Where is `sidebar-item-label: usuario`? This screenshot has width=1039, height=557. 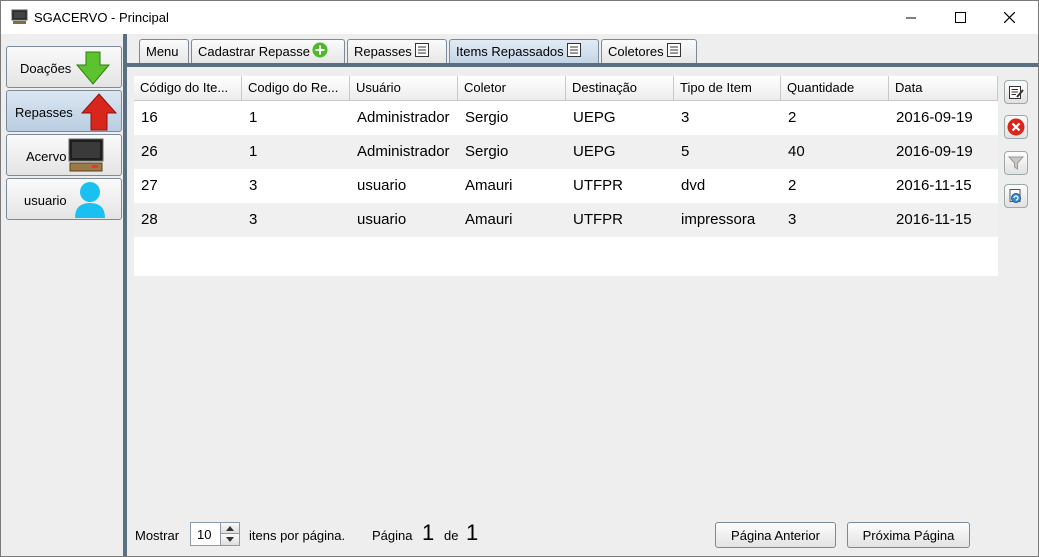
sidebar-item-label: usuario is located at coordinates (45, 200).